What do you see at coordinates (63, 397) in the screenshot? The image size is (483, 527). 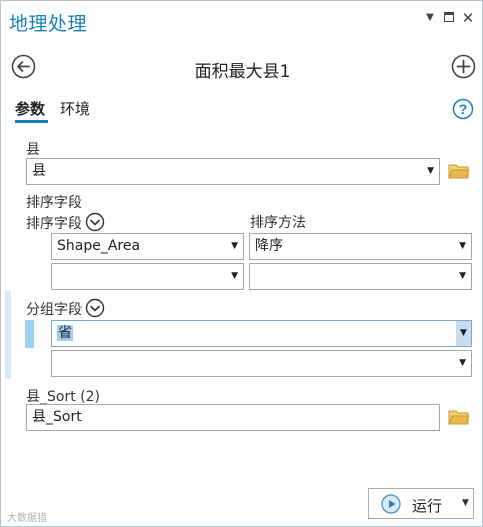 I see `output-label: 县_Sort (2)` at bounding box center [63, 397].